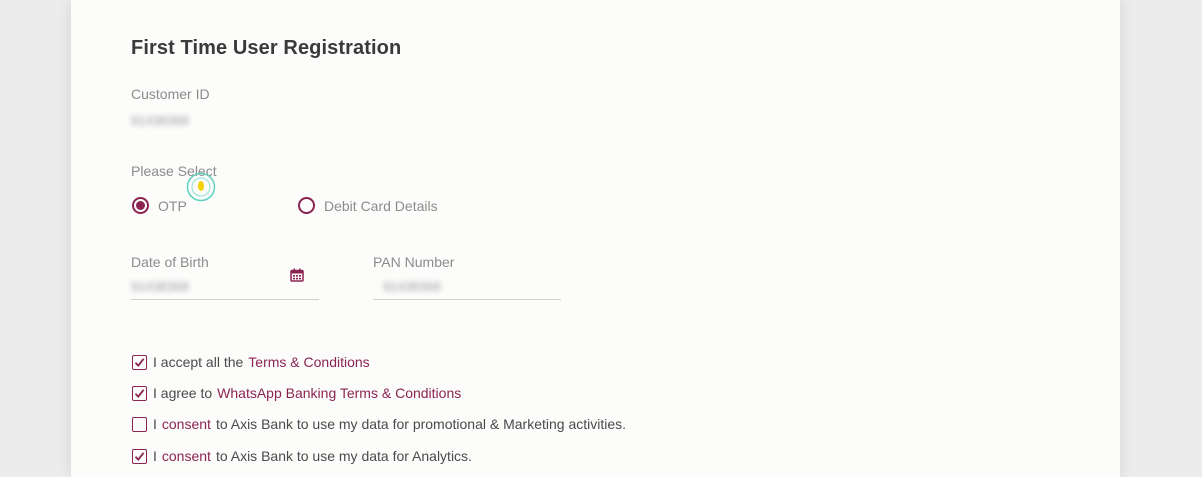  What do you see at coordinates (170, 94) in the screenshot?
I see `customer-id-label: Customer ID` at bounding box center [170, 94].